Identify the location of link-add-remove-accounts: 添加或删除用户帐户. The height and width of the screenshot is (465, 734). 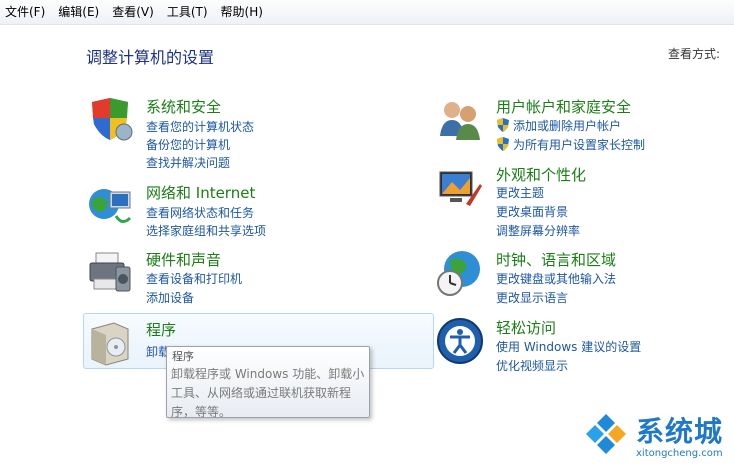
(558, 125).